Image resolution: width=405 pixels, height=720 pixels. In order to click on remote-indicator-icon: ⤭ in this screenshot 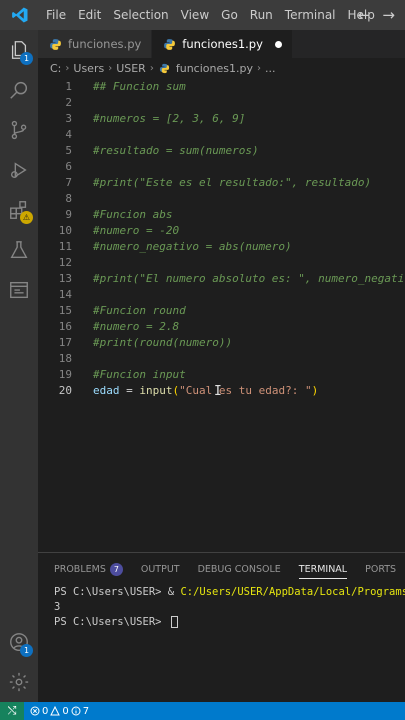, I will do `click(12, 711)`.